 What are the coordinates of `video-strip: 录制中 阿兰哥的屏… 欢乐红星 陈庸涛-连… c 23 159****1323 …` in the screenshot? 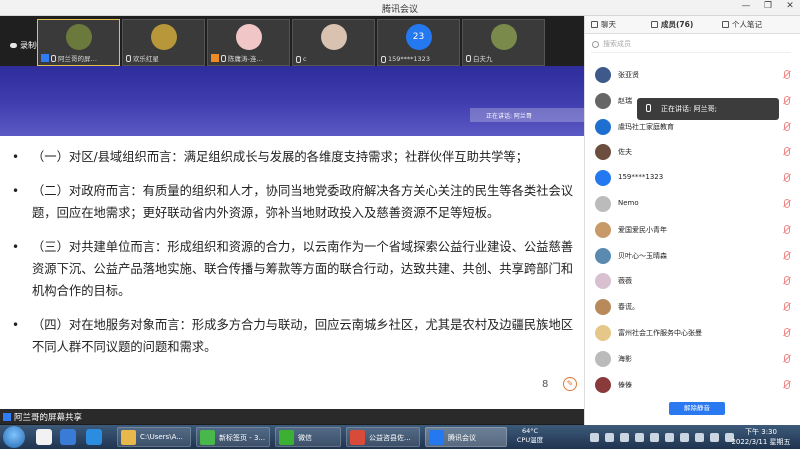 It's located at (292, 41).